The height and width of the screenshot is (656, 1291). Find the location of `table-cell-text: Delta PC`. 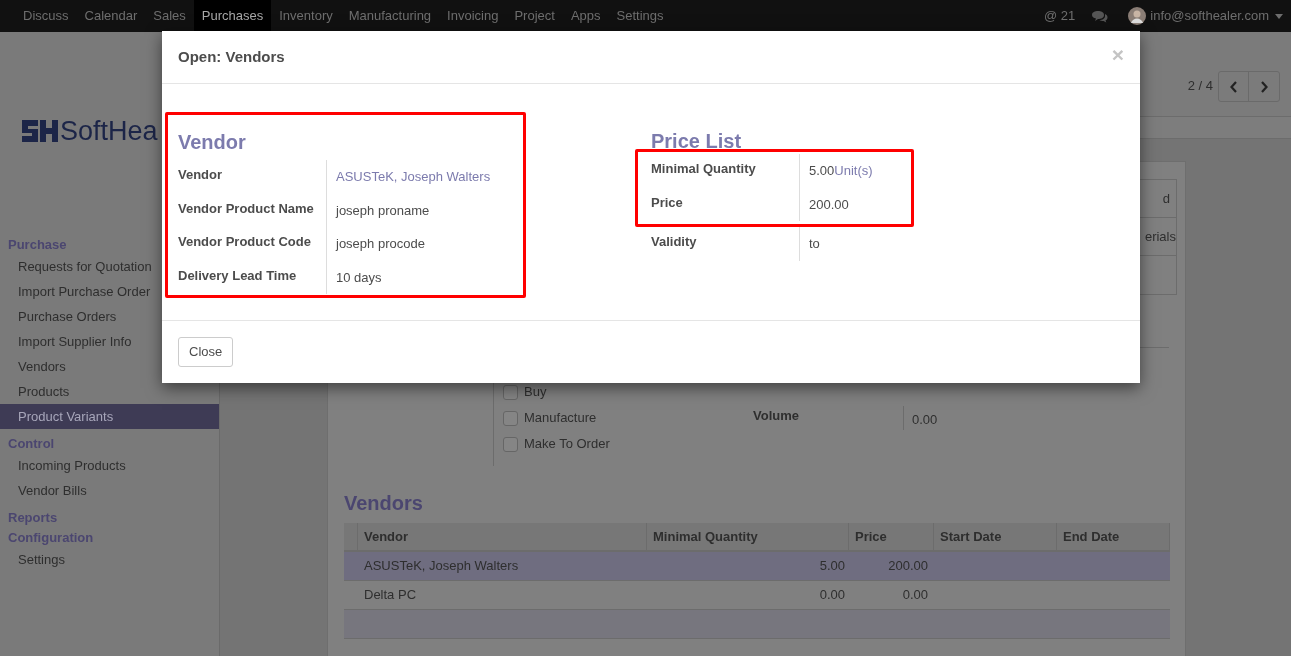

table-cell-text: Delta PC is located at coordinates (390, 595).